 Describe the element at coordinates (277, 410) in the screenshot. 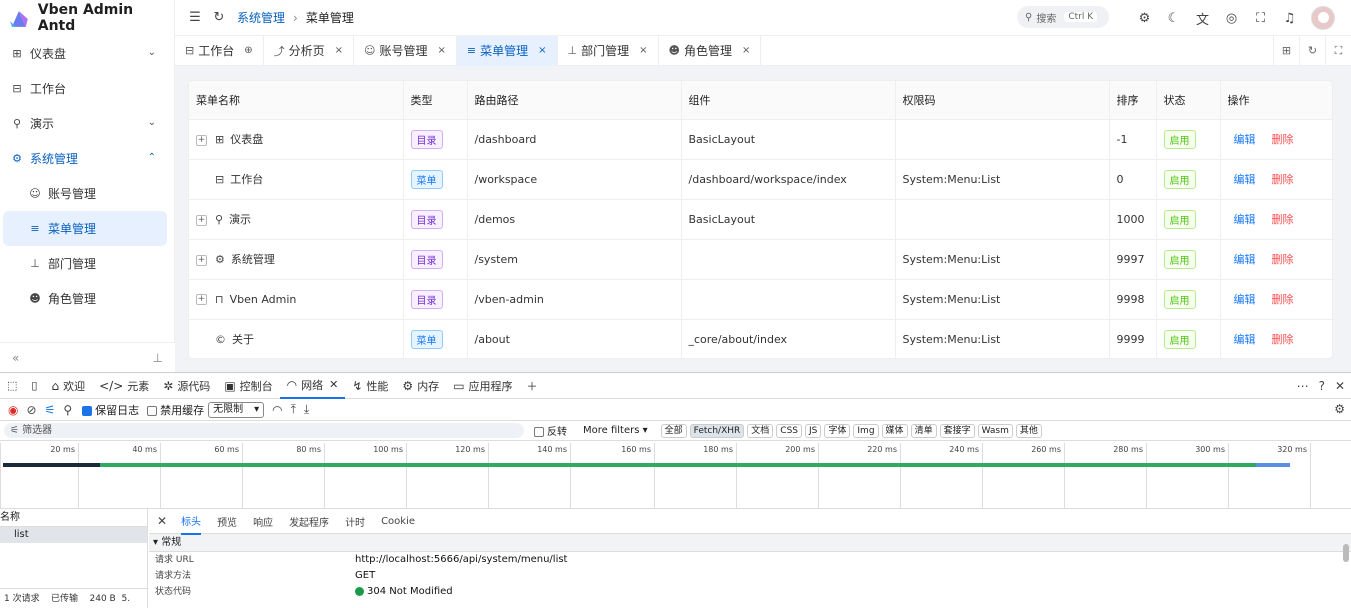

I see `network-conditions-icon: ◠` at that location.